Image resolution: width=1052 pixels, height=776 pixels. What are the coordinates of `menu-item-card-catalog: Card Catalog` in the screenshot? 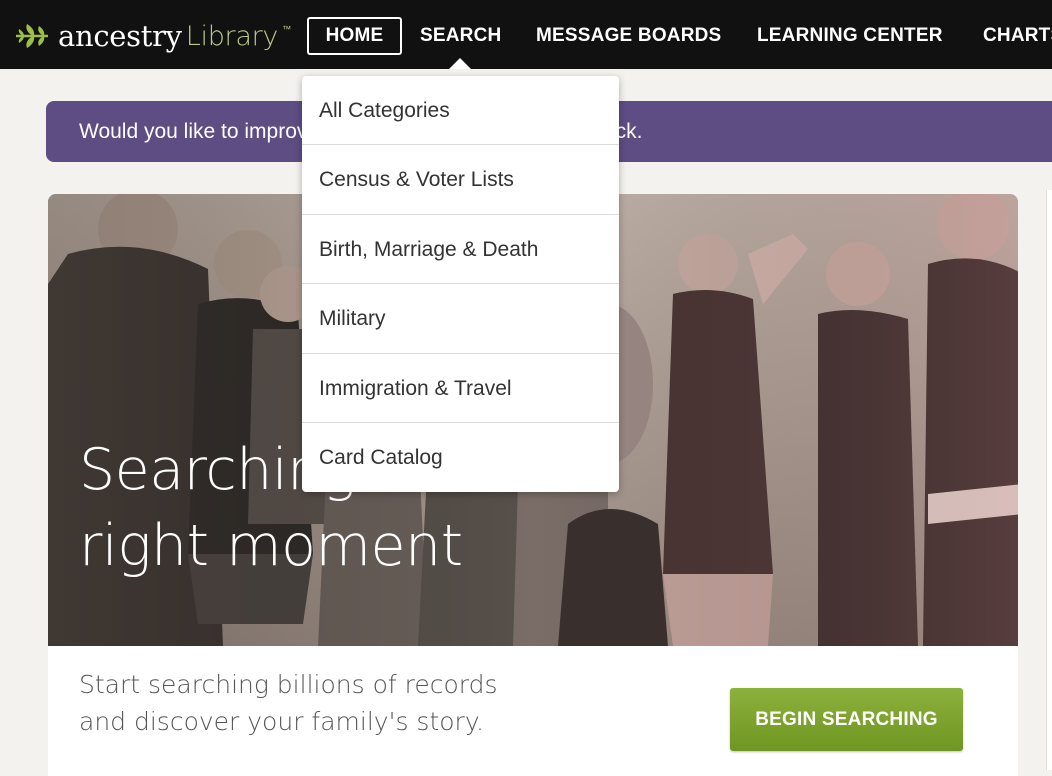 It's located at (460, 457).